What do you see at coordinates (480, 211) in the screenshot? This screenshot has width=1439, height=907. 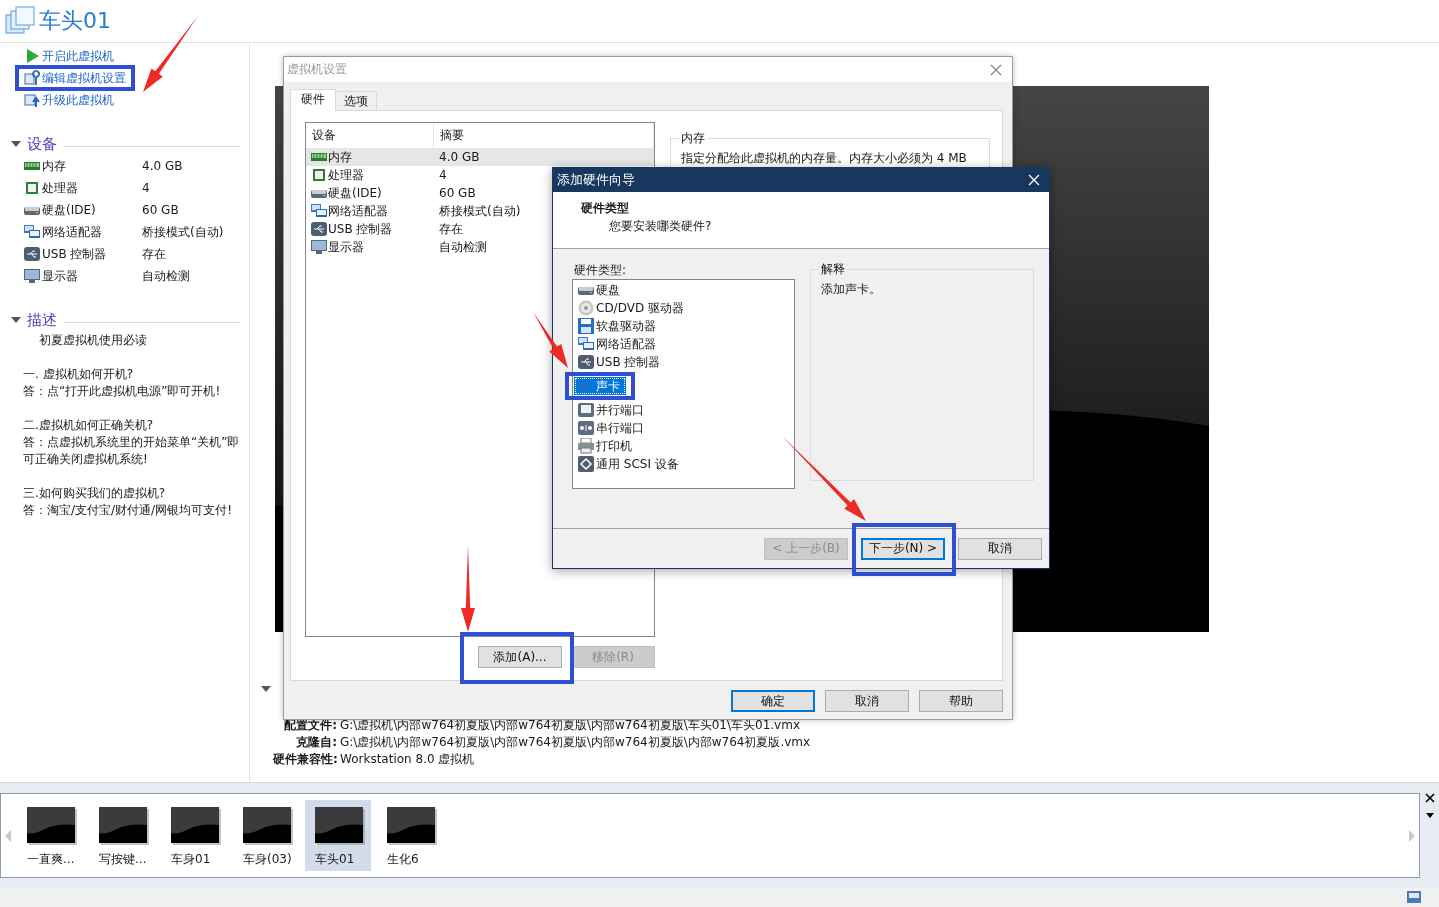 I see `device-summary: 桥接模式(自动)` at bounding box center [480, 211].